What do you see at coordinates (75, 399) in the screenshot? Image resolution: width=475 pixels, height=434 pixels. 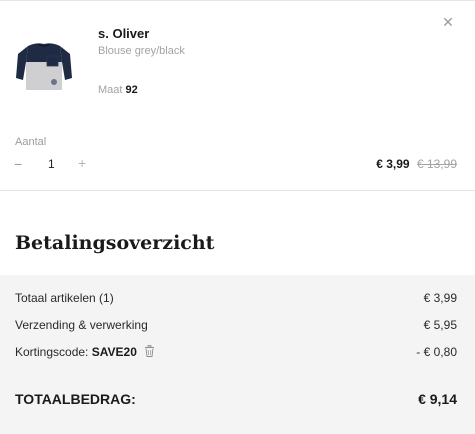 I see `total-label: TOTAALBEDRAG:` at bounding box center [75, 399].